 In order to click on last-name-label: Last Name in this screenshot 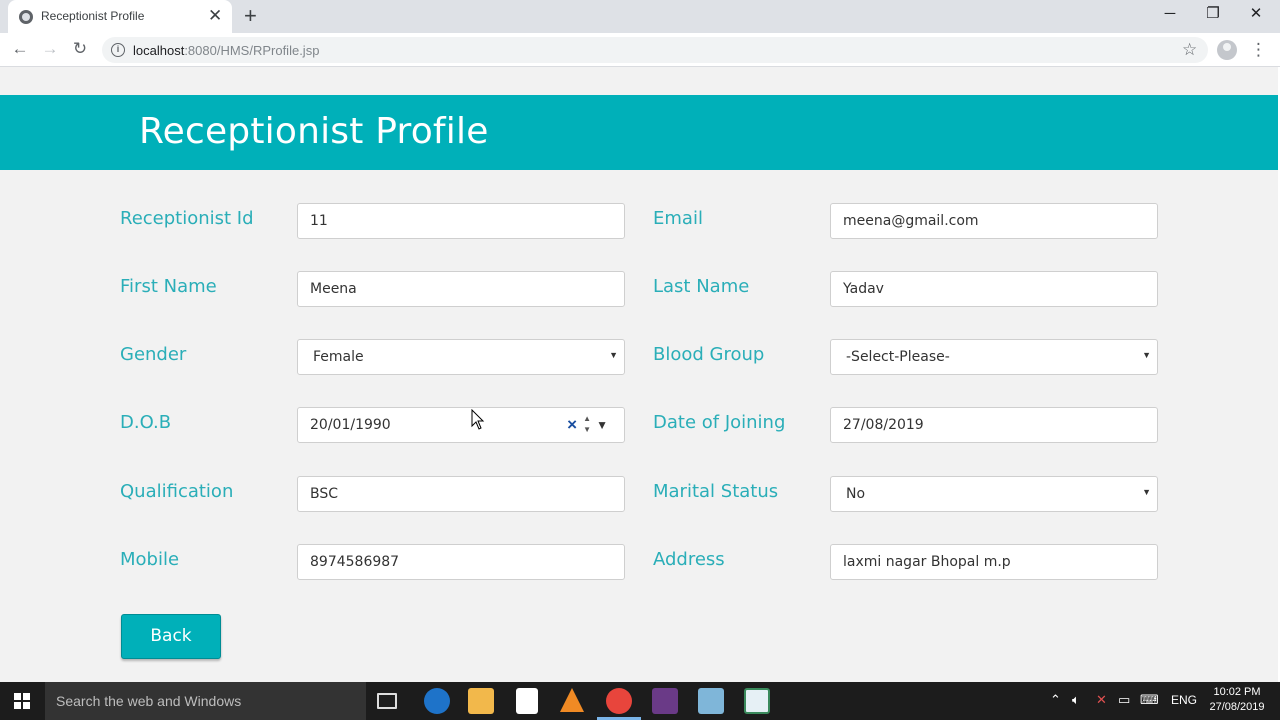, I will do `click(701, 286)`.